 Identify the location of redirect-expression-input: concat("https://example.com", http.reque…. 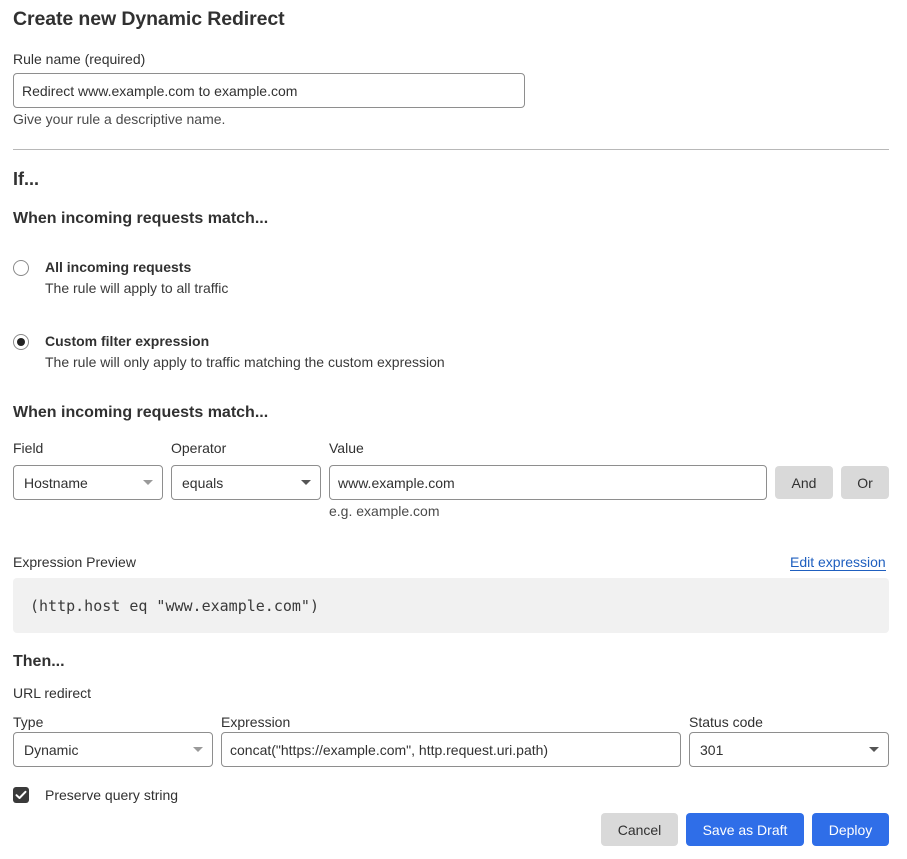
(451, 749).